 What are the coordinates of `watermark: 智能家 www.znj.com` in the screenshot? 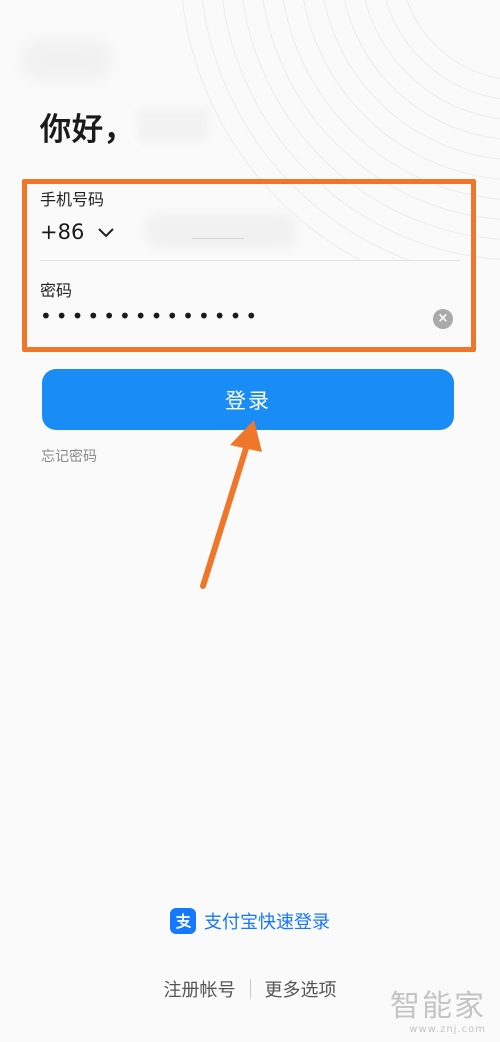 It's located at (438, 1012).